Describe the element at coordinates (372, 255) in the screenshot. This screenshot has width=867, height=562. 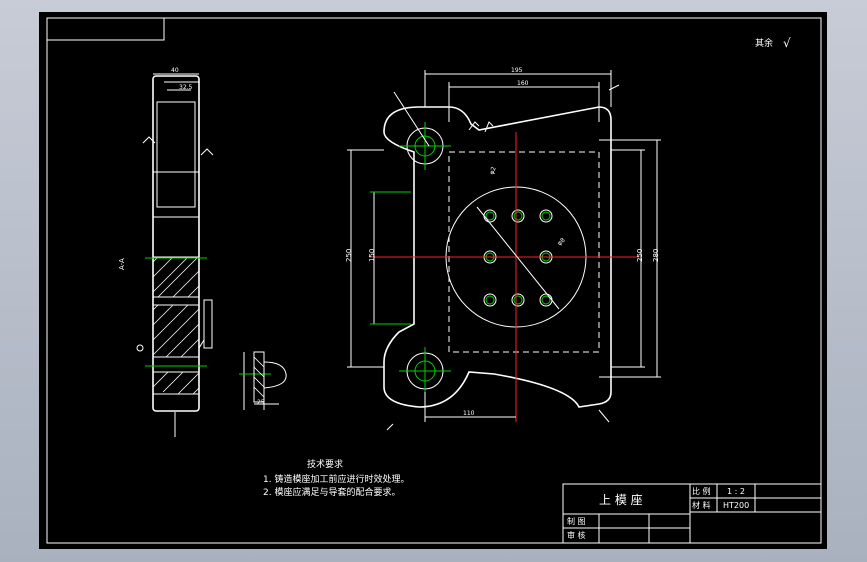
I see `dim-left-inner: 150` at that location.